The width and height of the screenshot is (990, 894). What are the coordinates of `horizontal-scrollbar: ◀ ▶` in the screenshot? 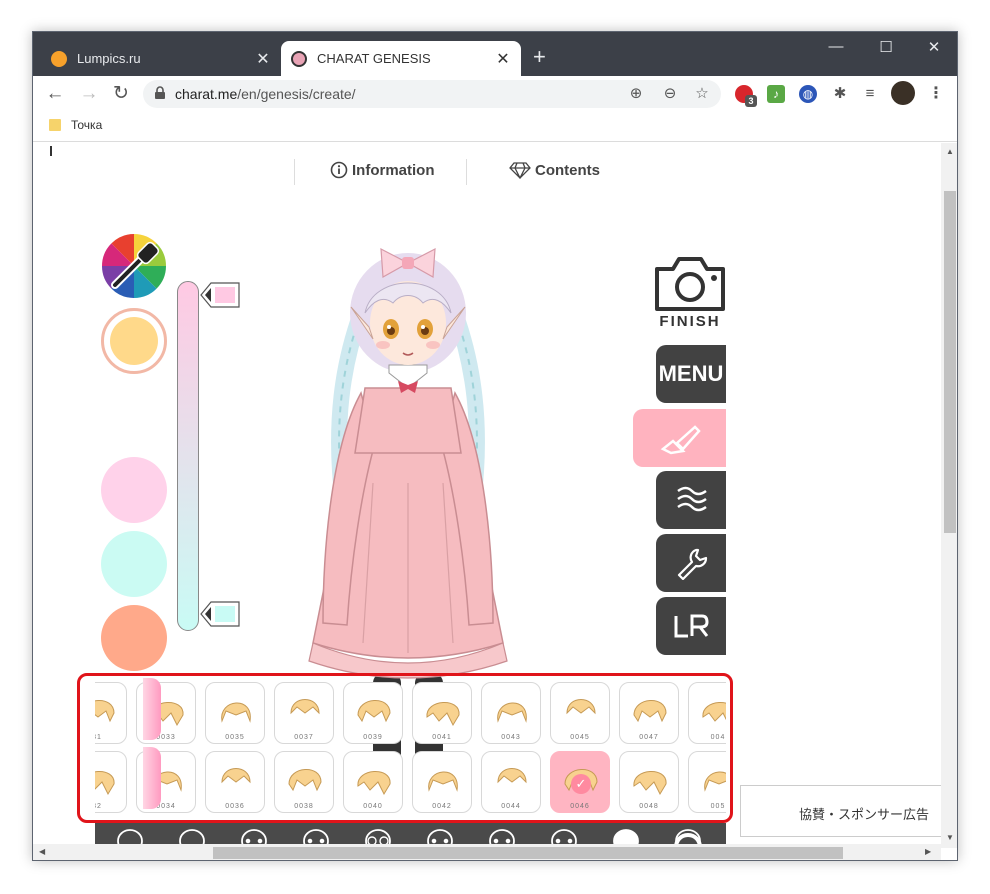 It's located at (487, 852).